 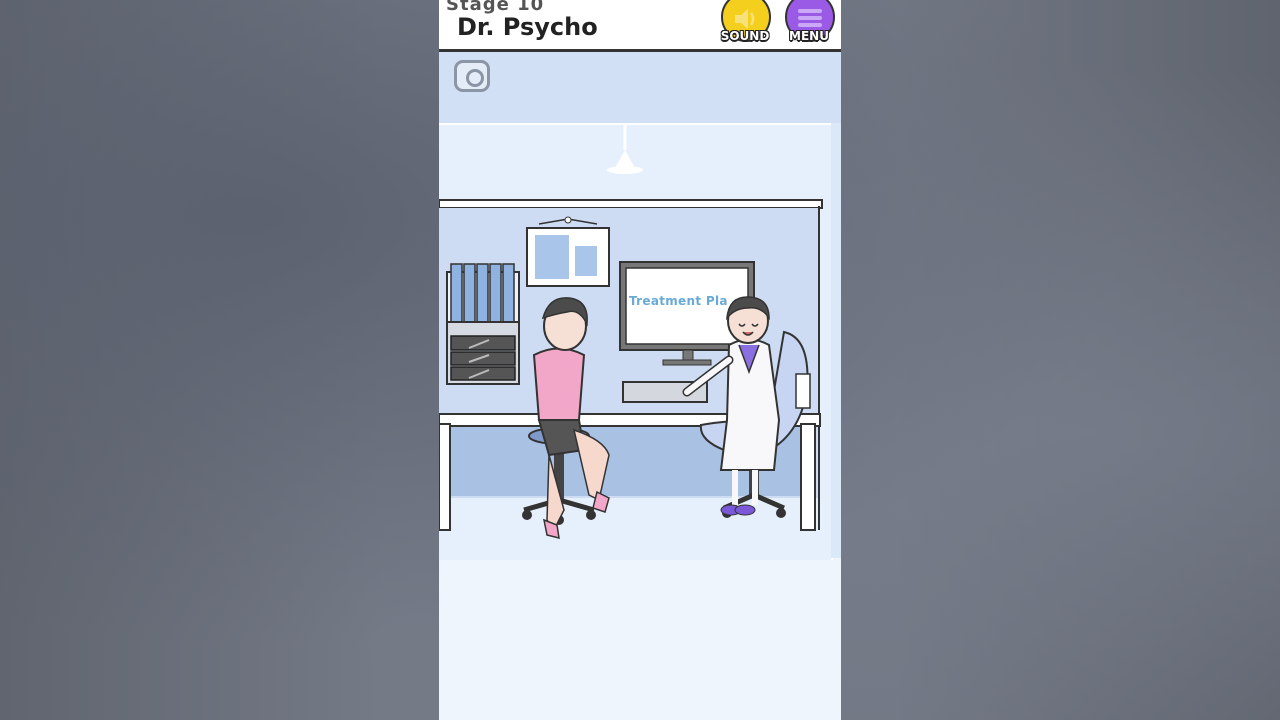 I want to click on menu-label: MENU, so click(x=809, y=36).